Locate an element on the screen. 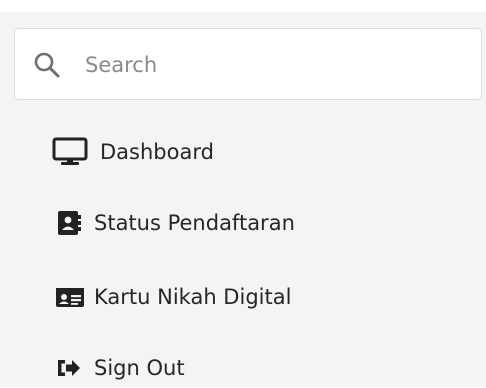  contact-book-icon is located at coordinates (72, 223).